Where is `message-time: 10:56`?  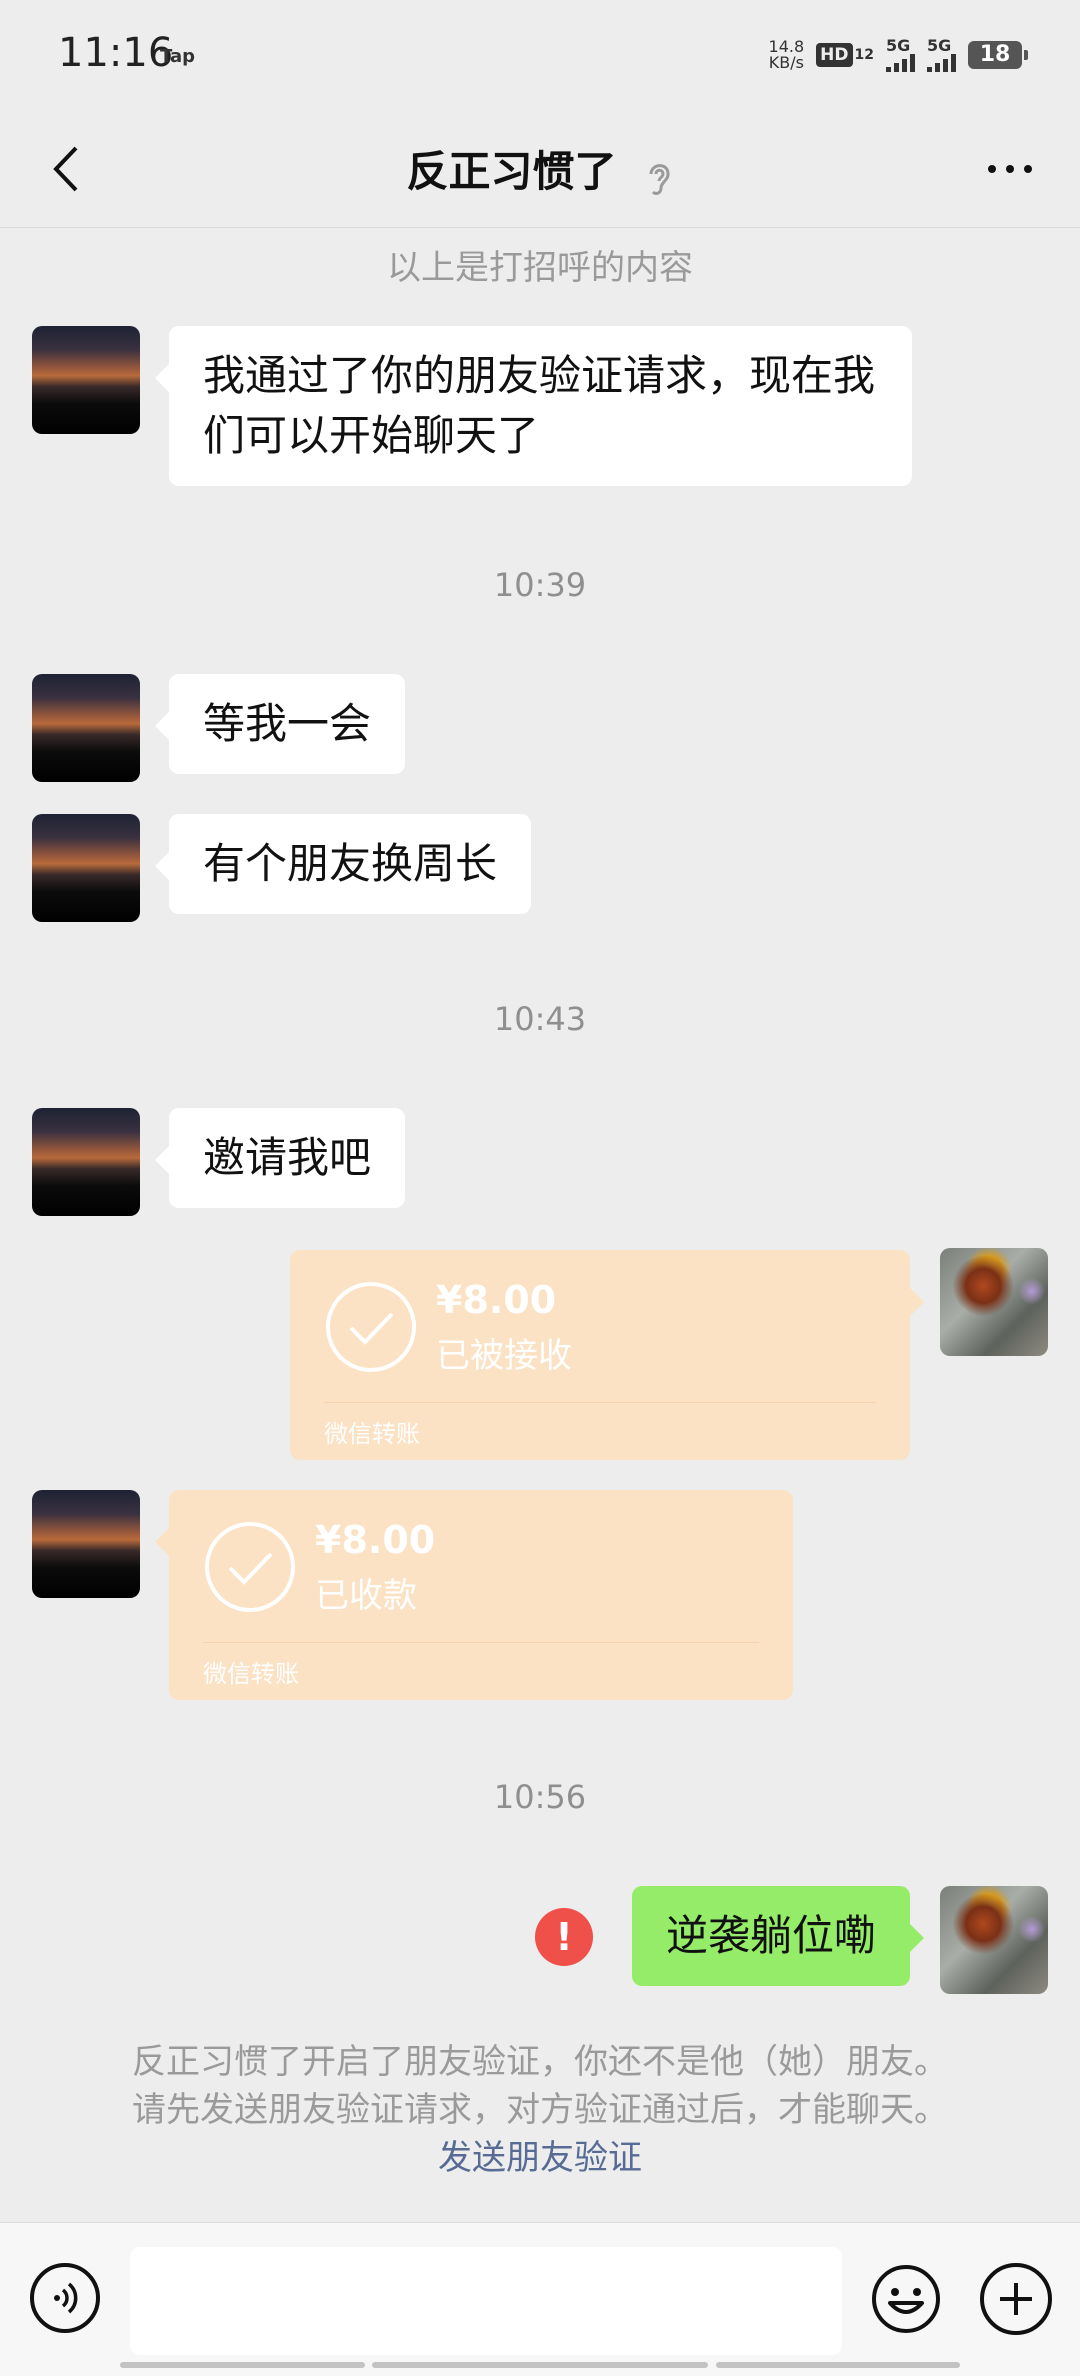
message-time: 10:56 is located at coordinates (540, 1797).